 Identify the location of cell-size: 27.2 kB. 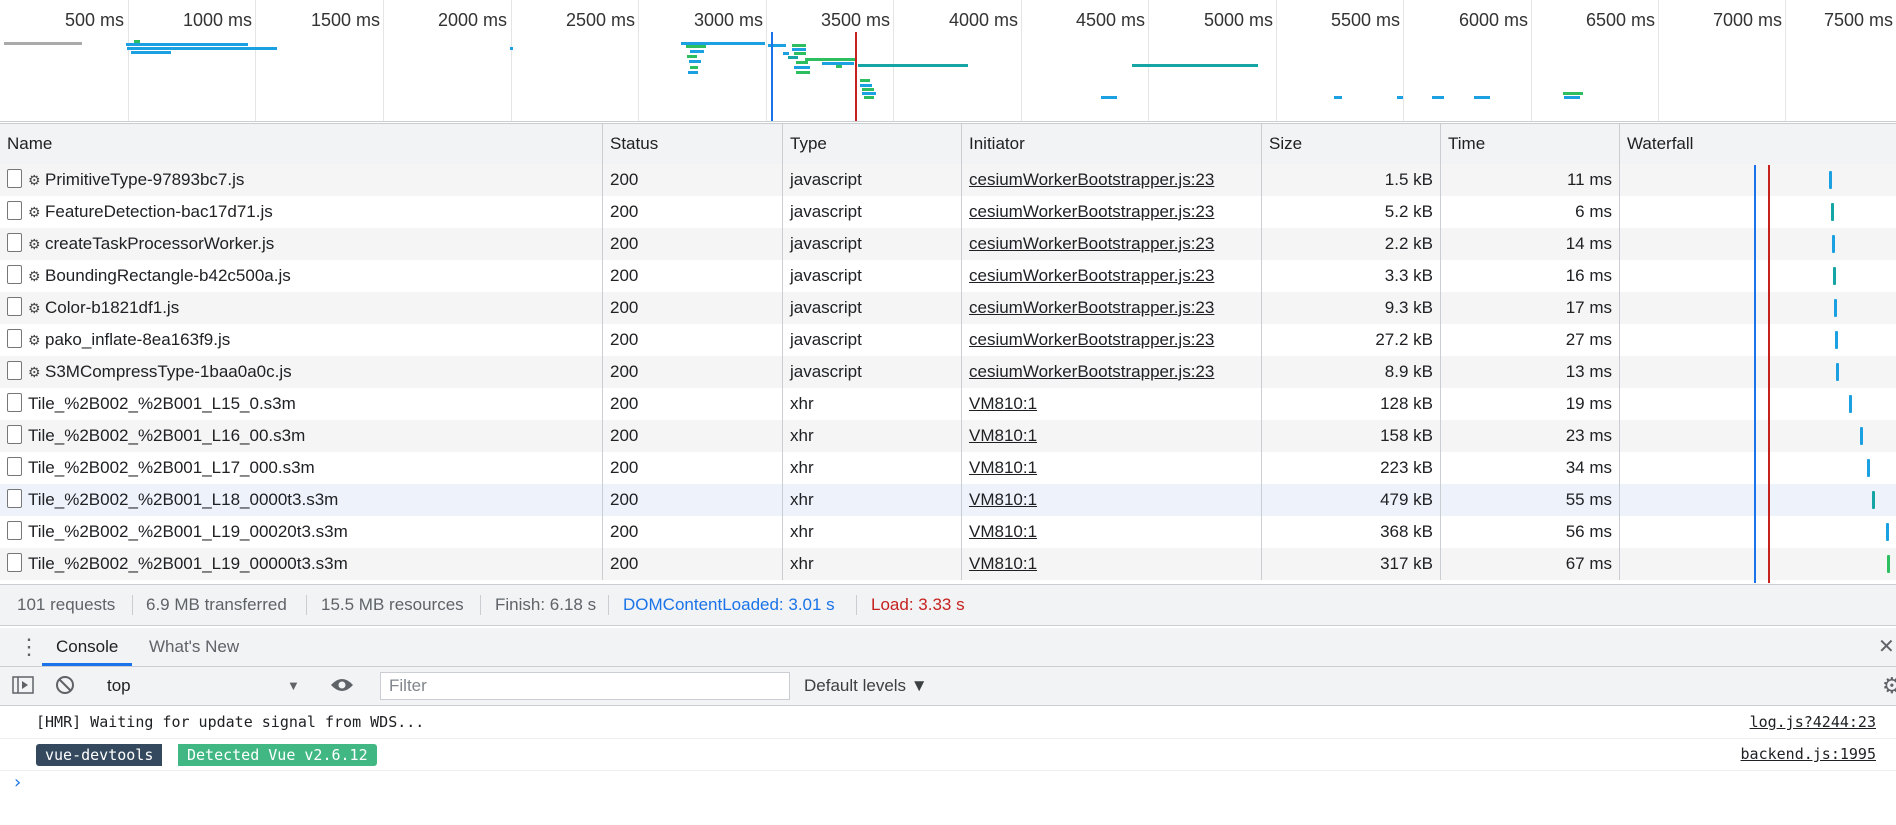
(1351, 340).